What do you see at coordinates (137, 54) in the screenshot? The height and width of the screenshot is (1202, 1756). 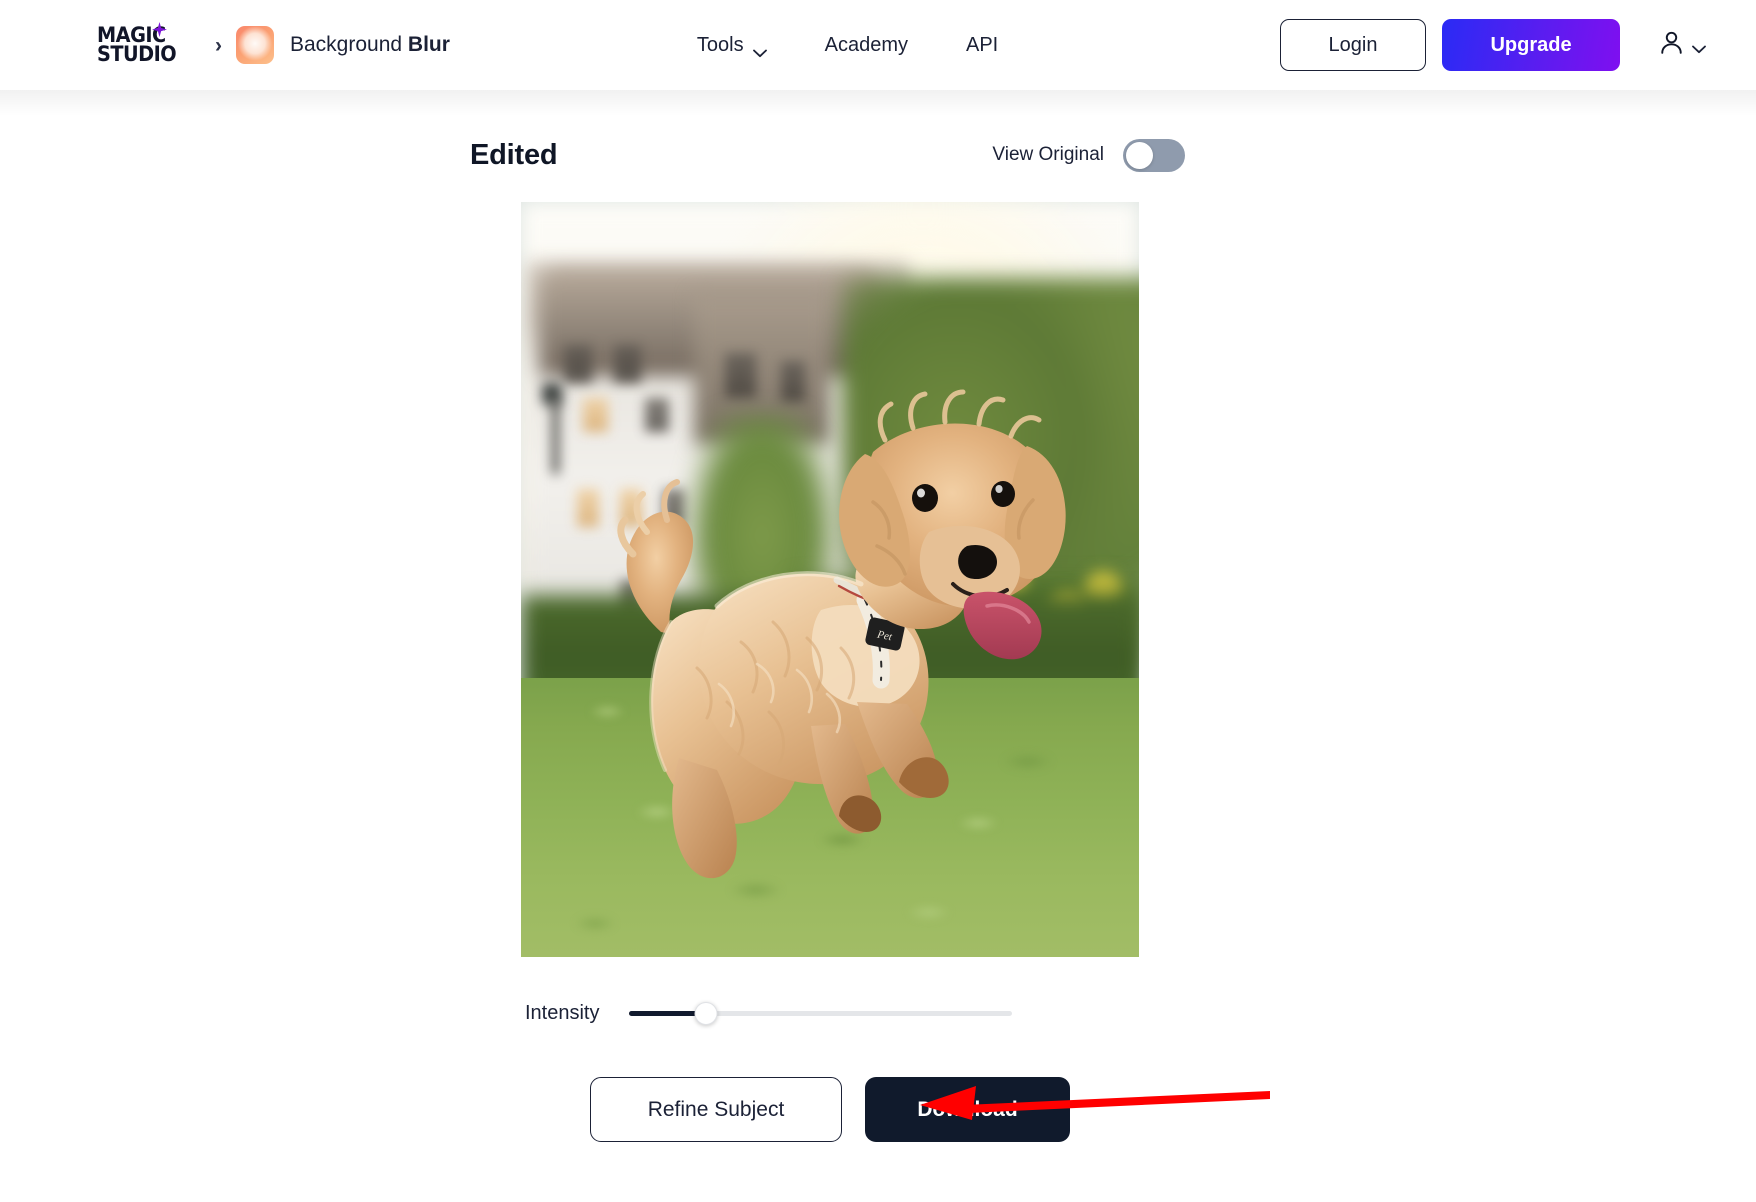 I see `logo-line-2: STUDIO` at bounding box center [137, 54].